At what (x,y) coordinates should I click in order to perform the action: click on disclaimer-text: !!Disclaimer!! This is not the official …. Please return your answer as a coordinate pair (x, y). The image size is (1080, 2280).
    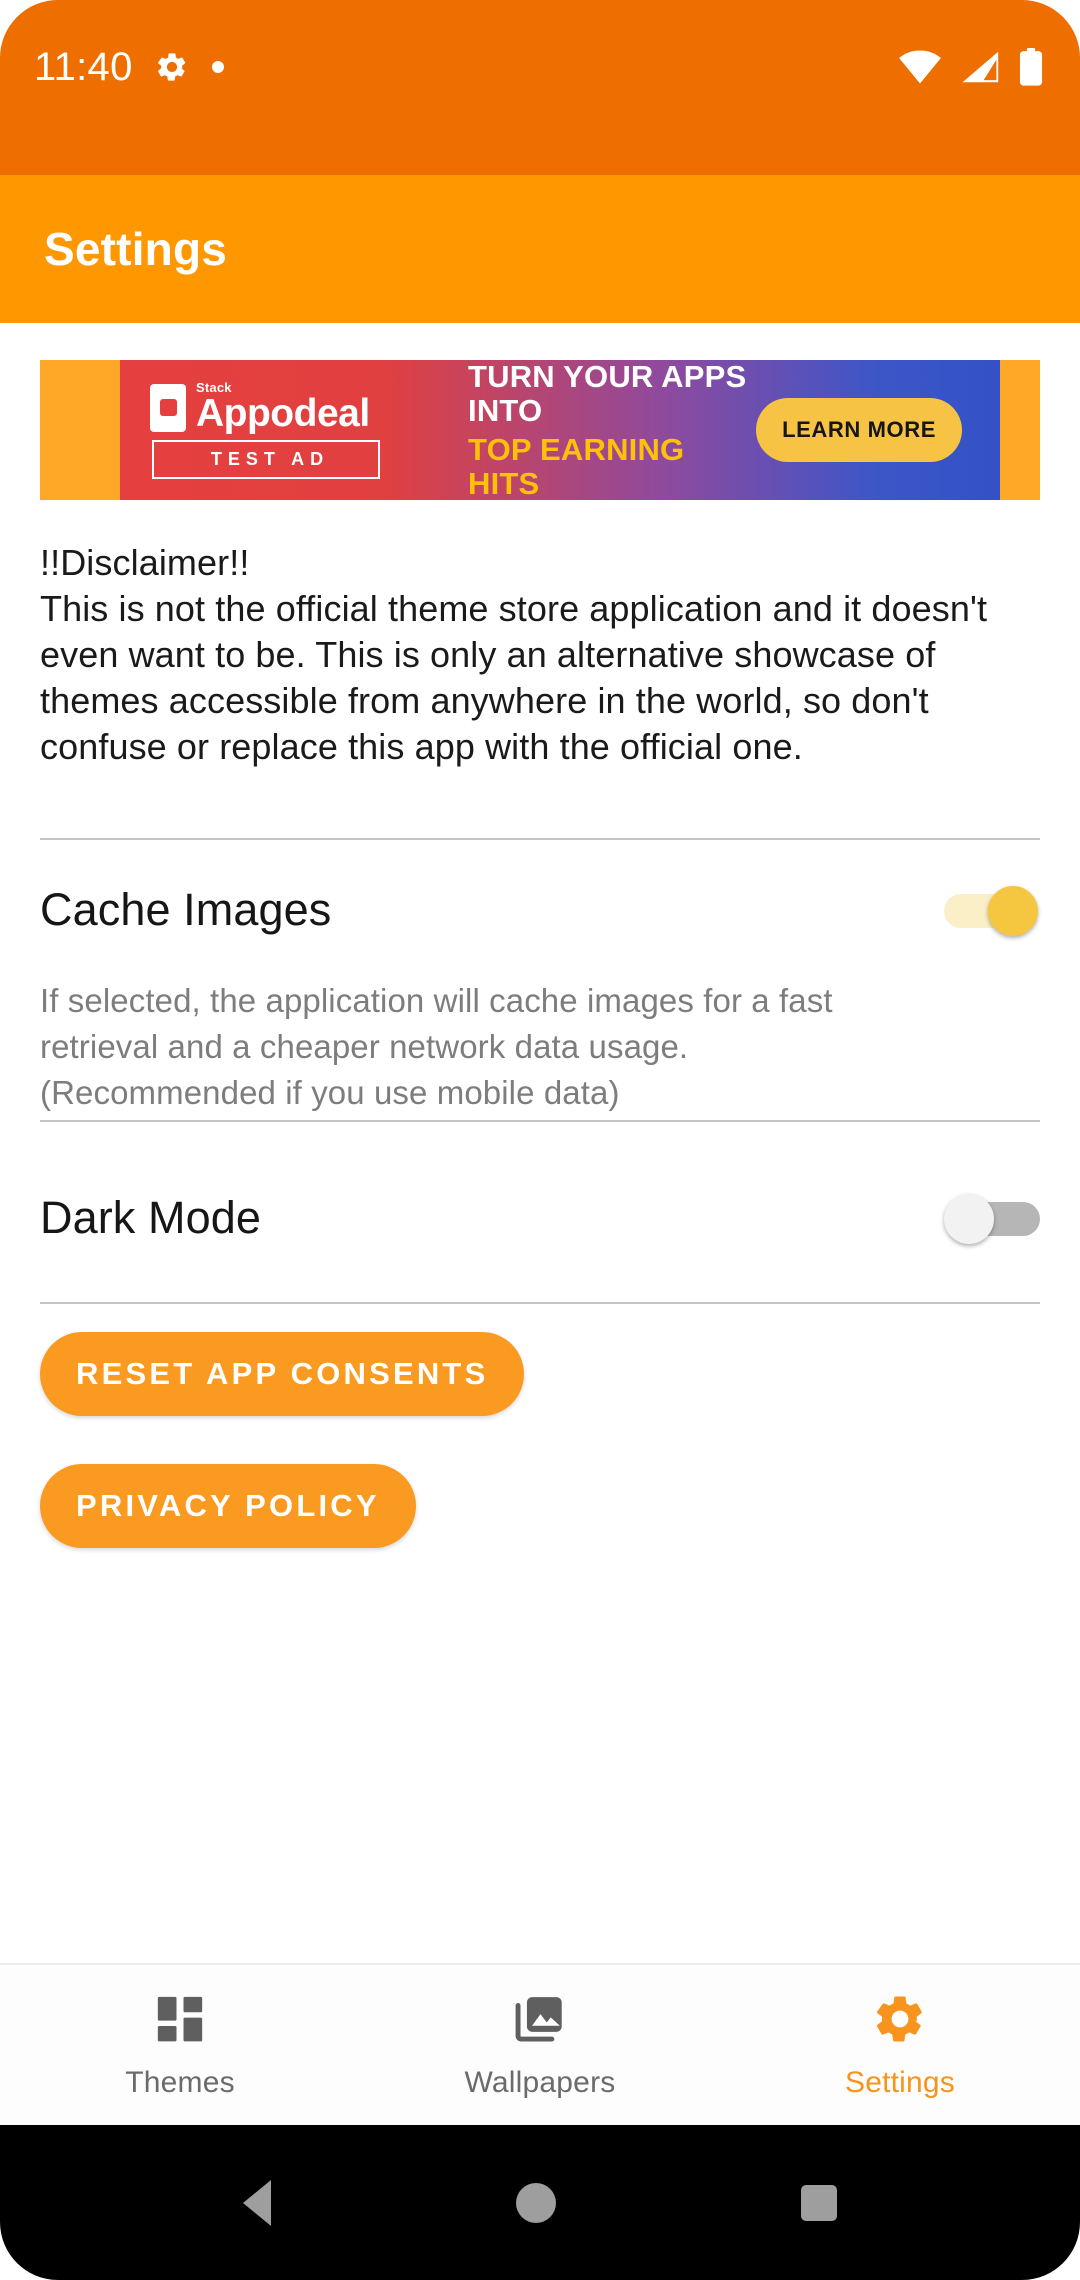
    Looking at the image, I should click on (514, 654).